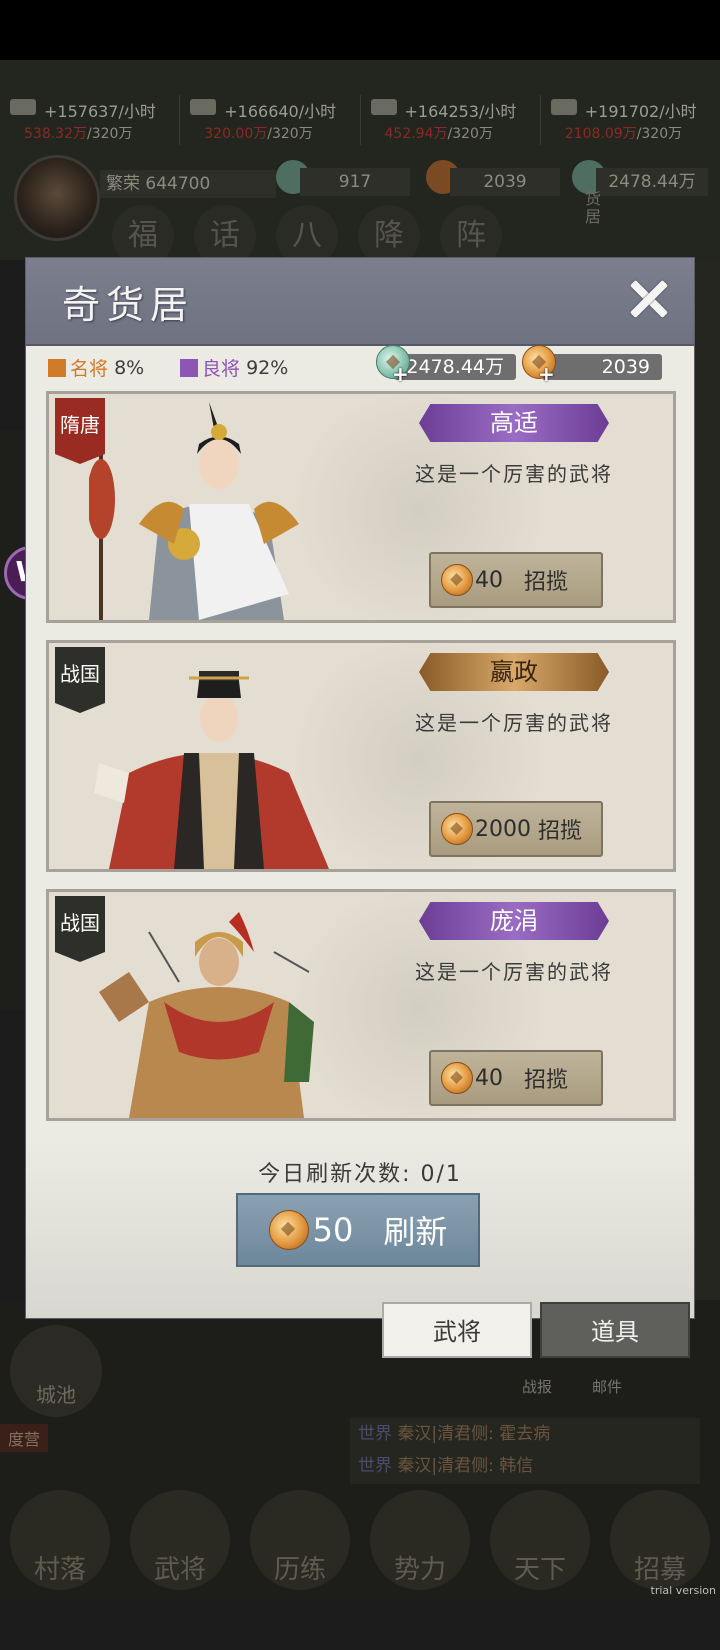 This screenshot has height=1650, width=720. I want to click on close-button, so click(649, 299).